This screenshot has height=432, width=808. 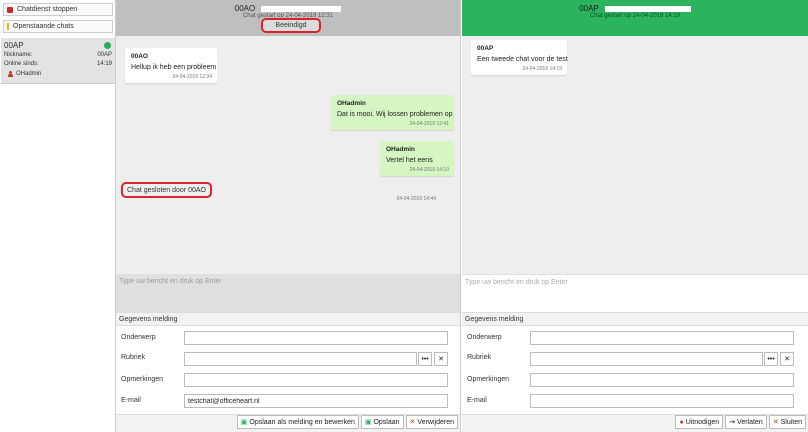 What do you see at coordinates (43, 26) in the screenshot?
I see `open-chats-label: Openstaande chats` at bounding box center [43, 26].